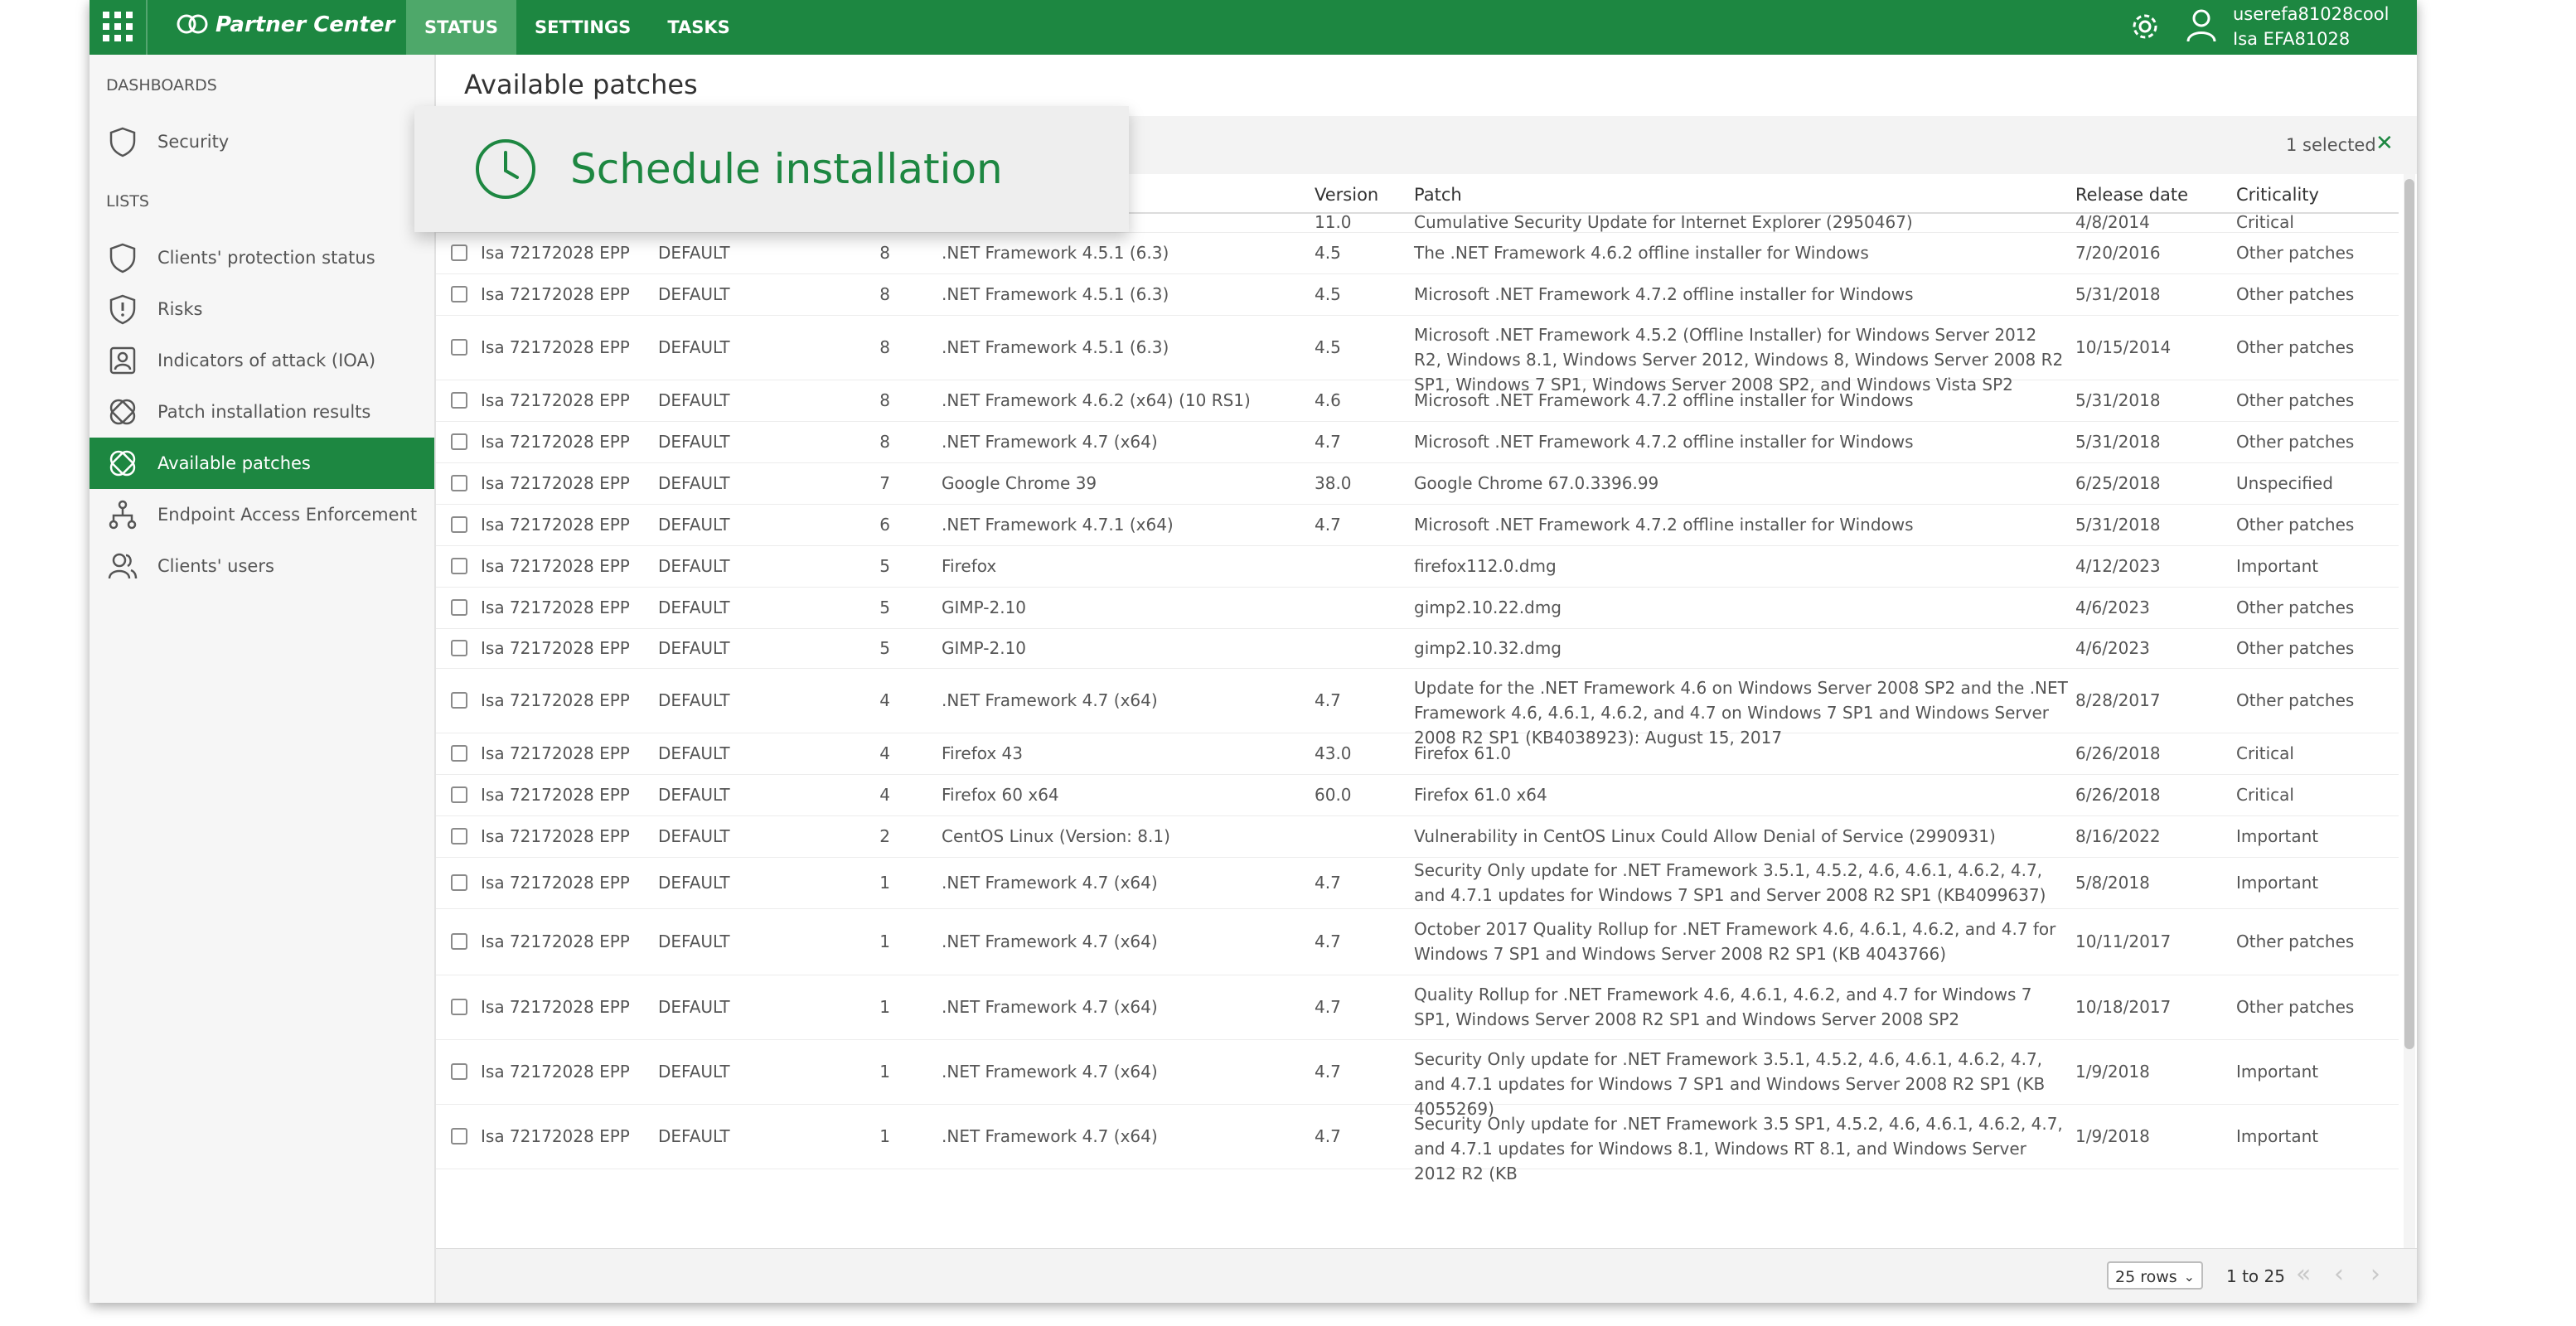 The width and height of the screenshot is (2576, 1326). Describe the element at coordinates (2112, 648) in the screenshot. I see `cell-release-date: 4/6/2023` at that location.